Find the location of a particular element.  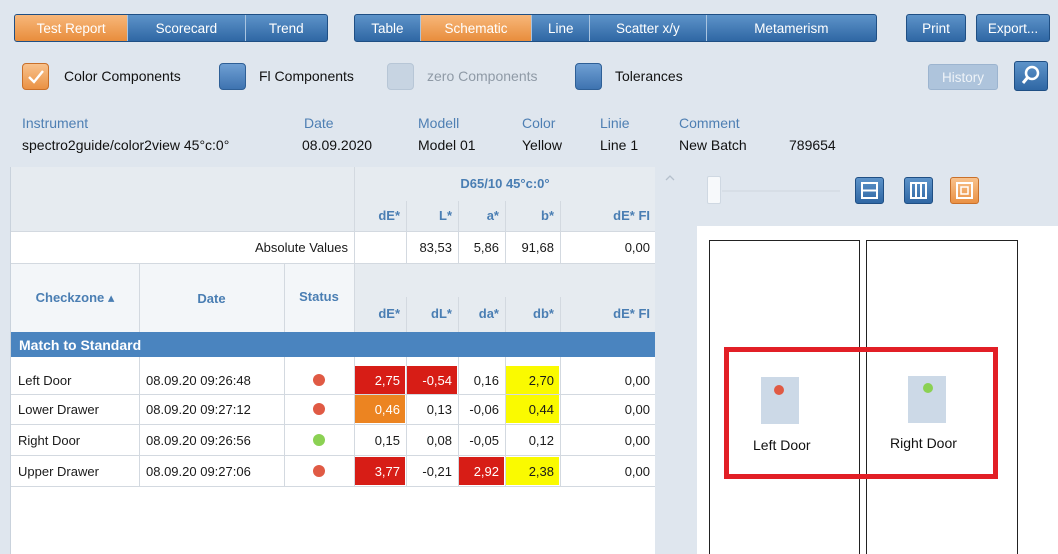

row-zone: Upper Drawer is located at coordinates (75, 471).